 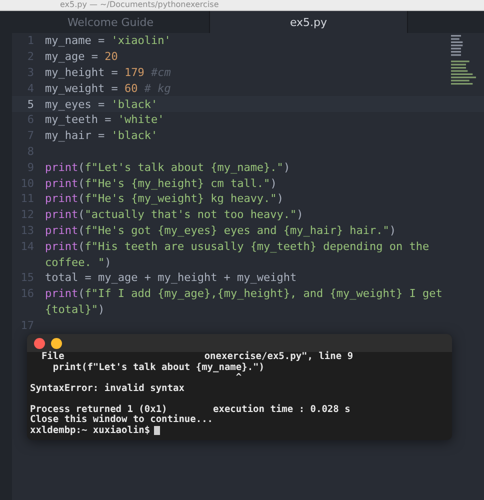 I want to click on code-text: {total}"), so click(x=75, y=309).